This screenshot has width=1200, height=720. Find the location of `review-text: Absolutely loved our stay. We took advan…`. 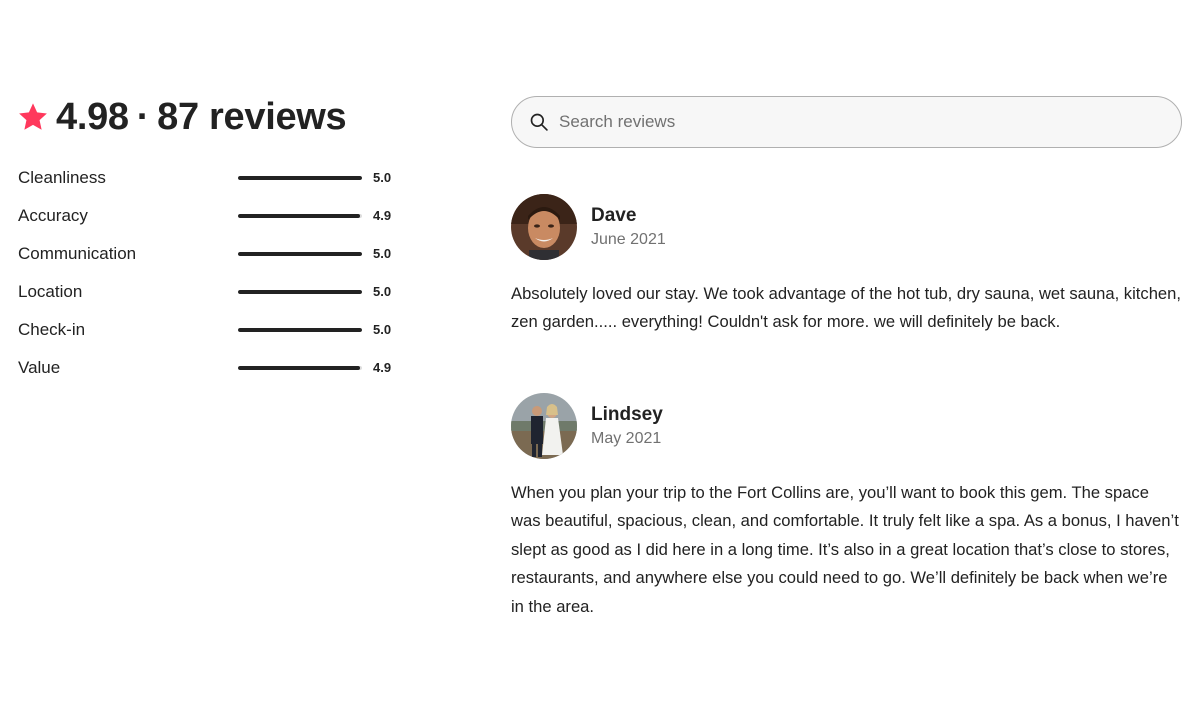

review-text: Absolutely loved our stay. We took advan… is located at coordinates (846, 308).